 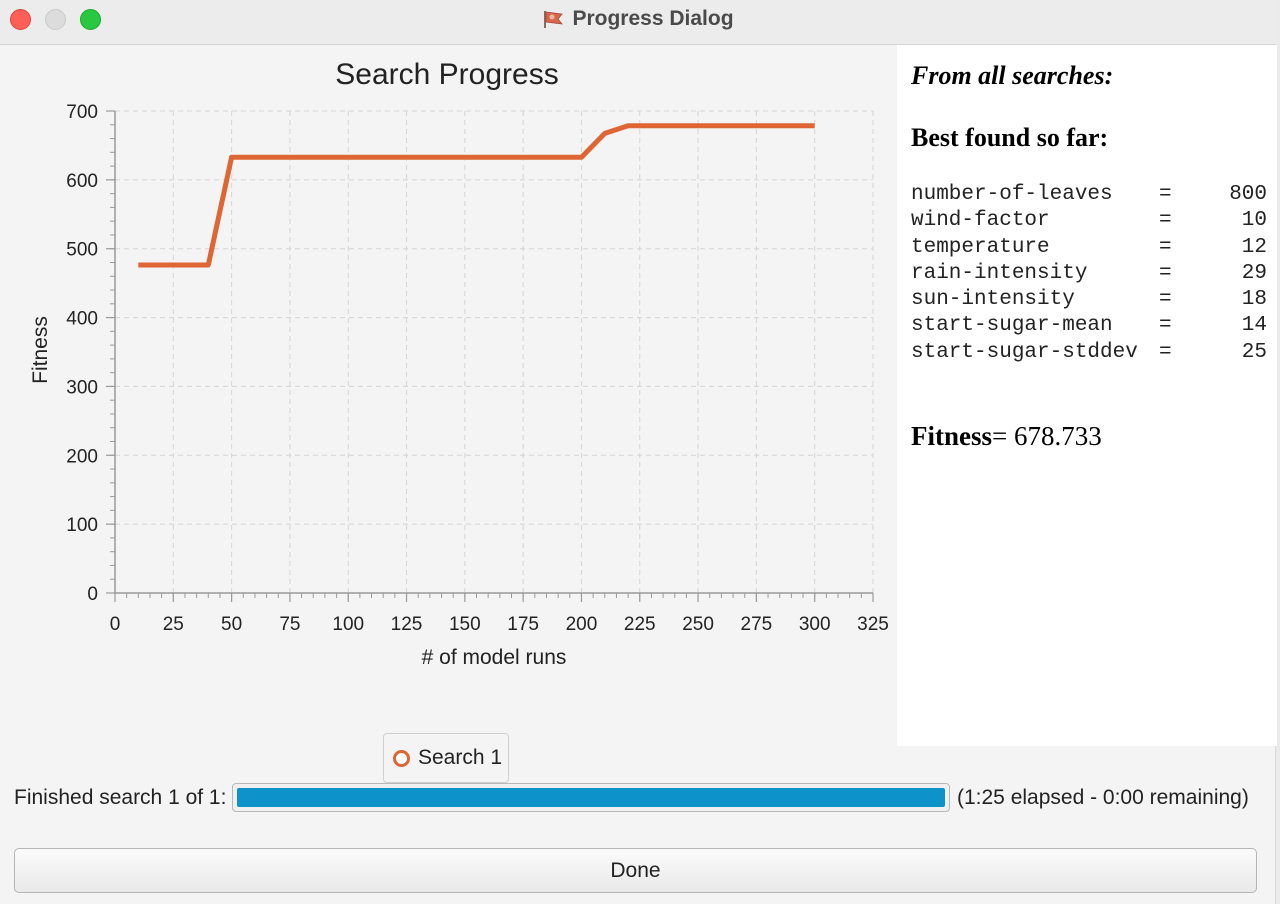 I want to click on chart-legend: Search 1, so click(x=446, y=758).